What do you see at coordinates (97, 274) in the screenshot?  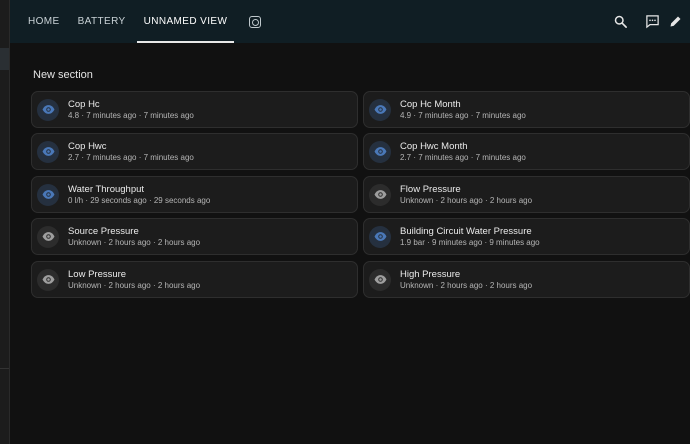 I see `entity-name: Low Pressure` at bounding box center [97, 274].